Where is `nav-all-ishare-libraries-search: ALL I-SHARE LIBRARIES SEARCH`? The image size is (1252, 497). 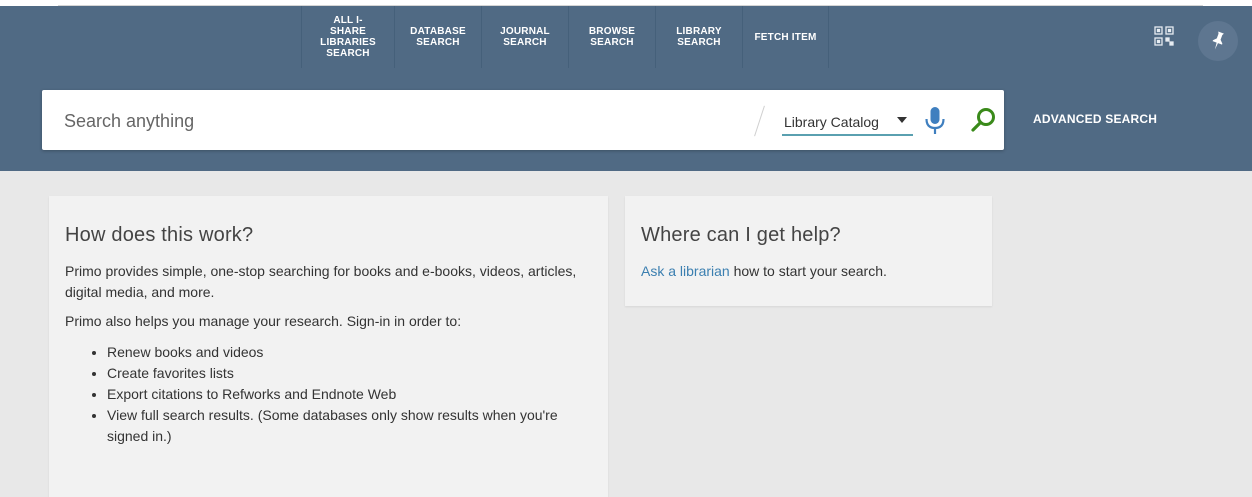
nav-all-ishare-libraries-search: ALL I-SHARE LIBRARIES SEARCH is located at coordinates (347, 37).